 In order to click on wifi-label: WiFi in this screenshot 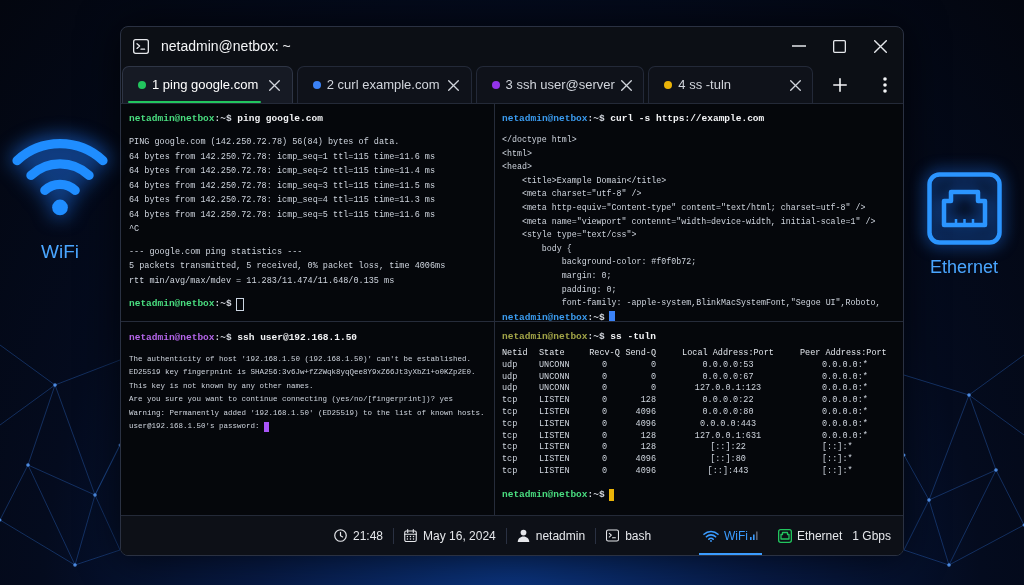, I will do `click(60, 252)`.